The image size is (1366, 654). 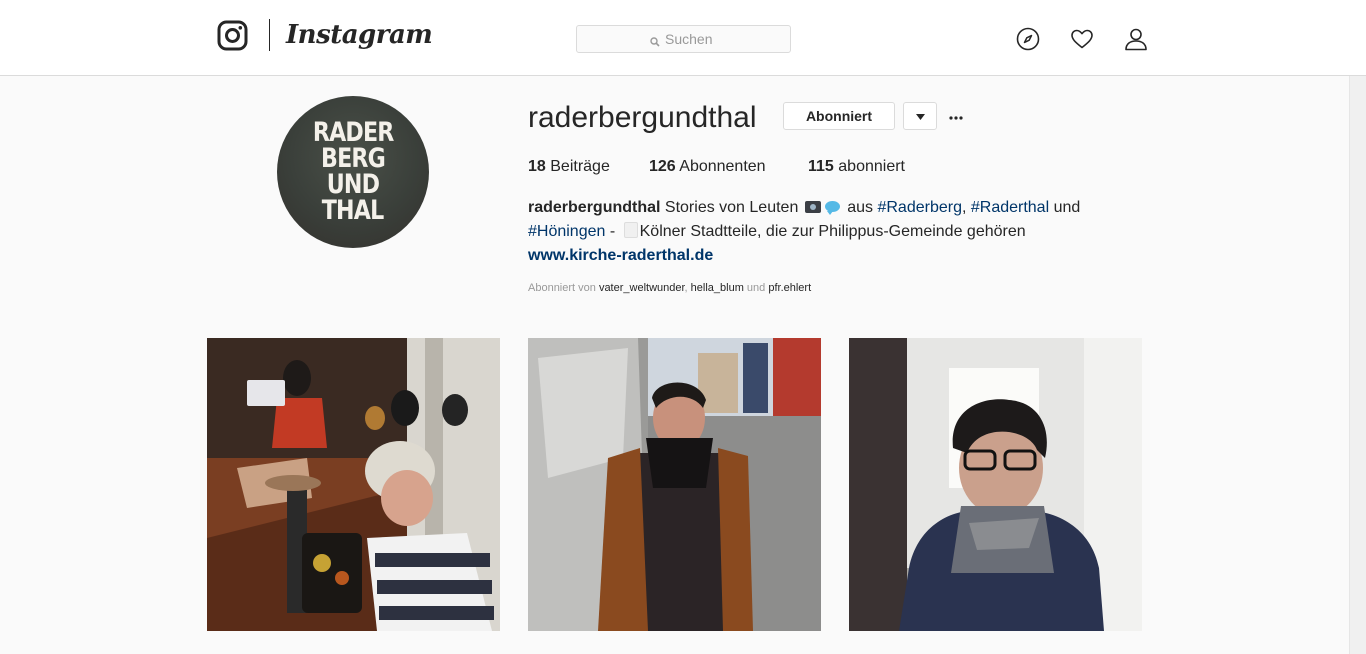 I want to click on hashtag-link: #Raderberg, so click(x=919, y=207).